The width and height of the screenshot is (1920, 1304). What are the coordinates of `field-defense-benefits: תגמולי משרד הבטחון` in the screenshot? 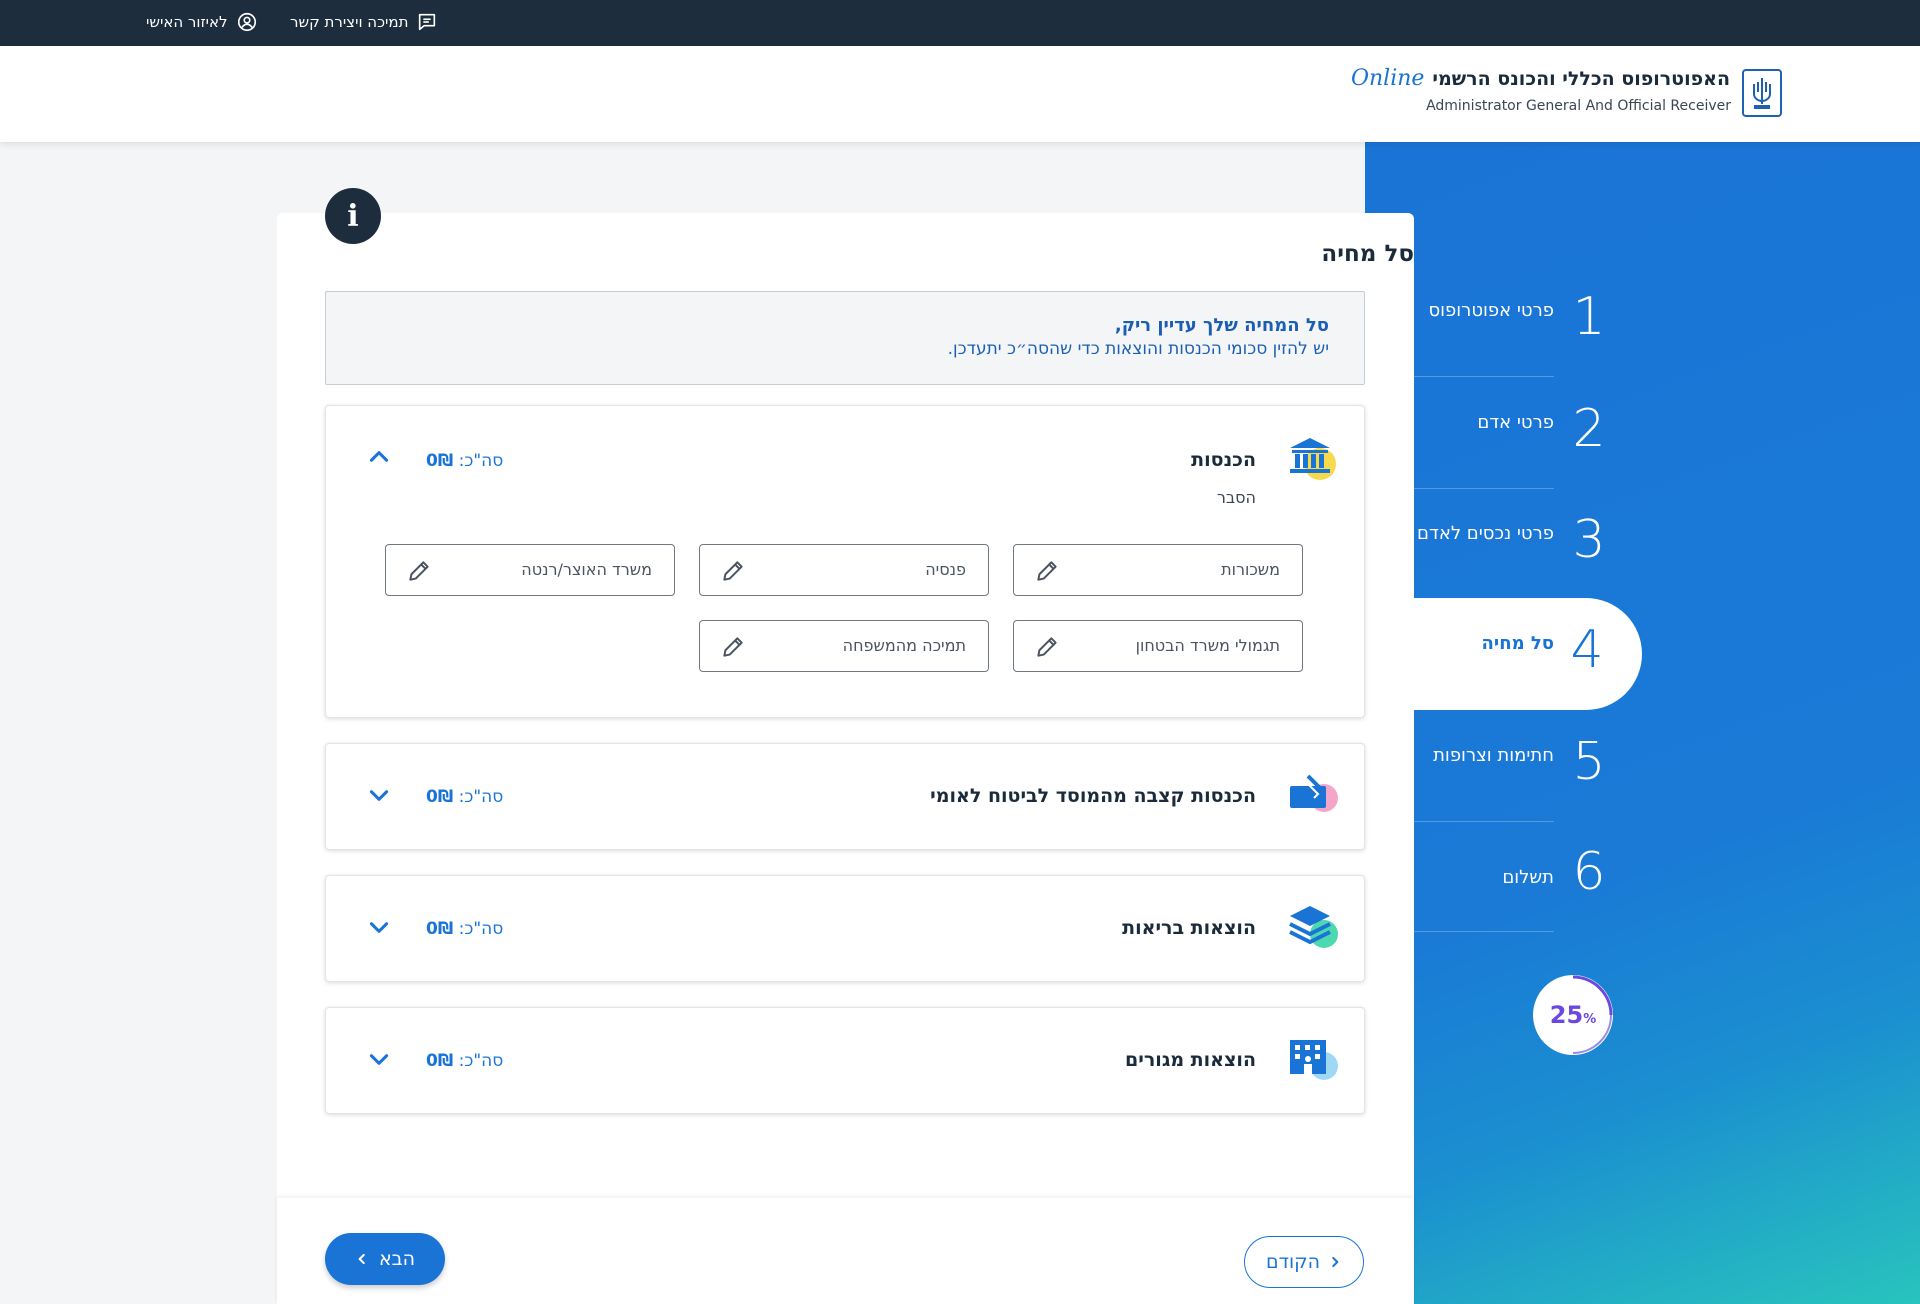 It's located at (1158, 646).